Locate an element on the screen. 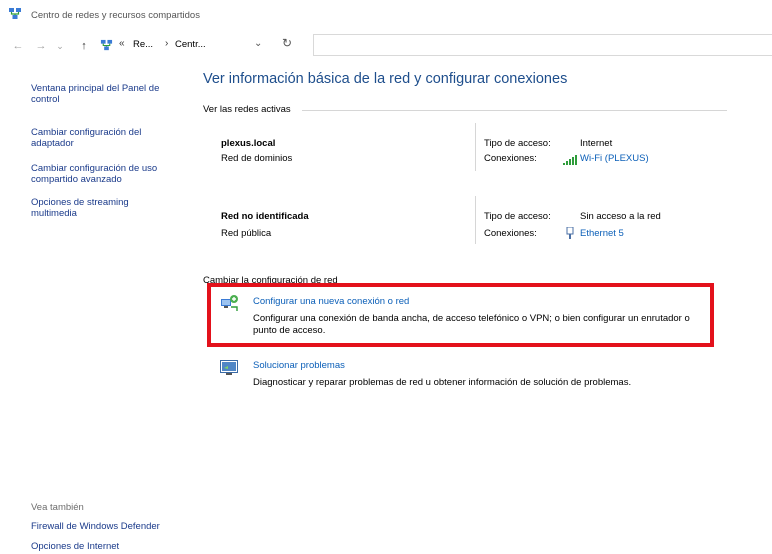 This screenshot has height=554, width=772. back-arrow-icon: ← is located at coordinates (18, 46).